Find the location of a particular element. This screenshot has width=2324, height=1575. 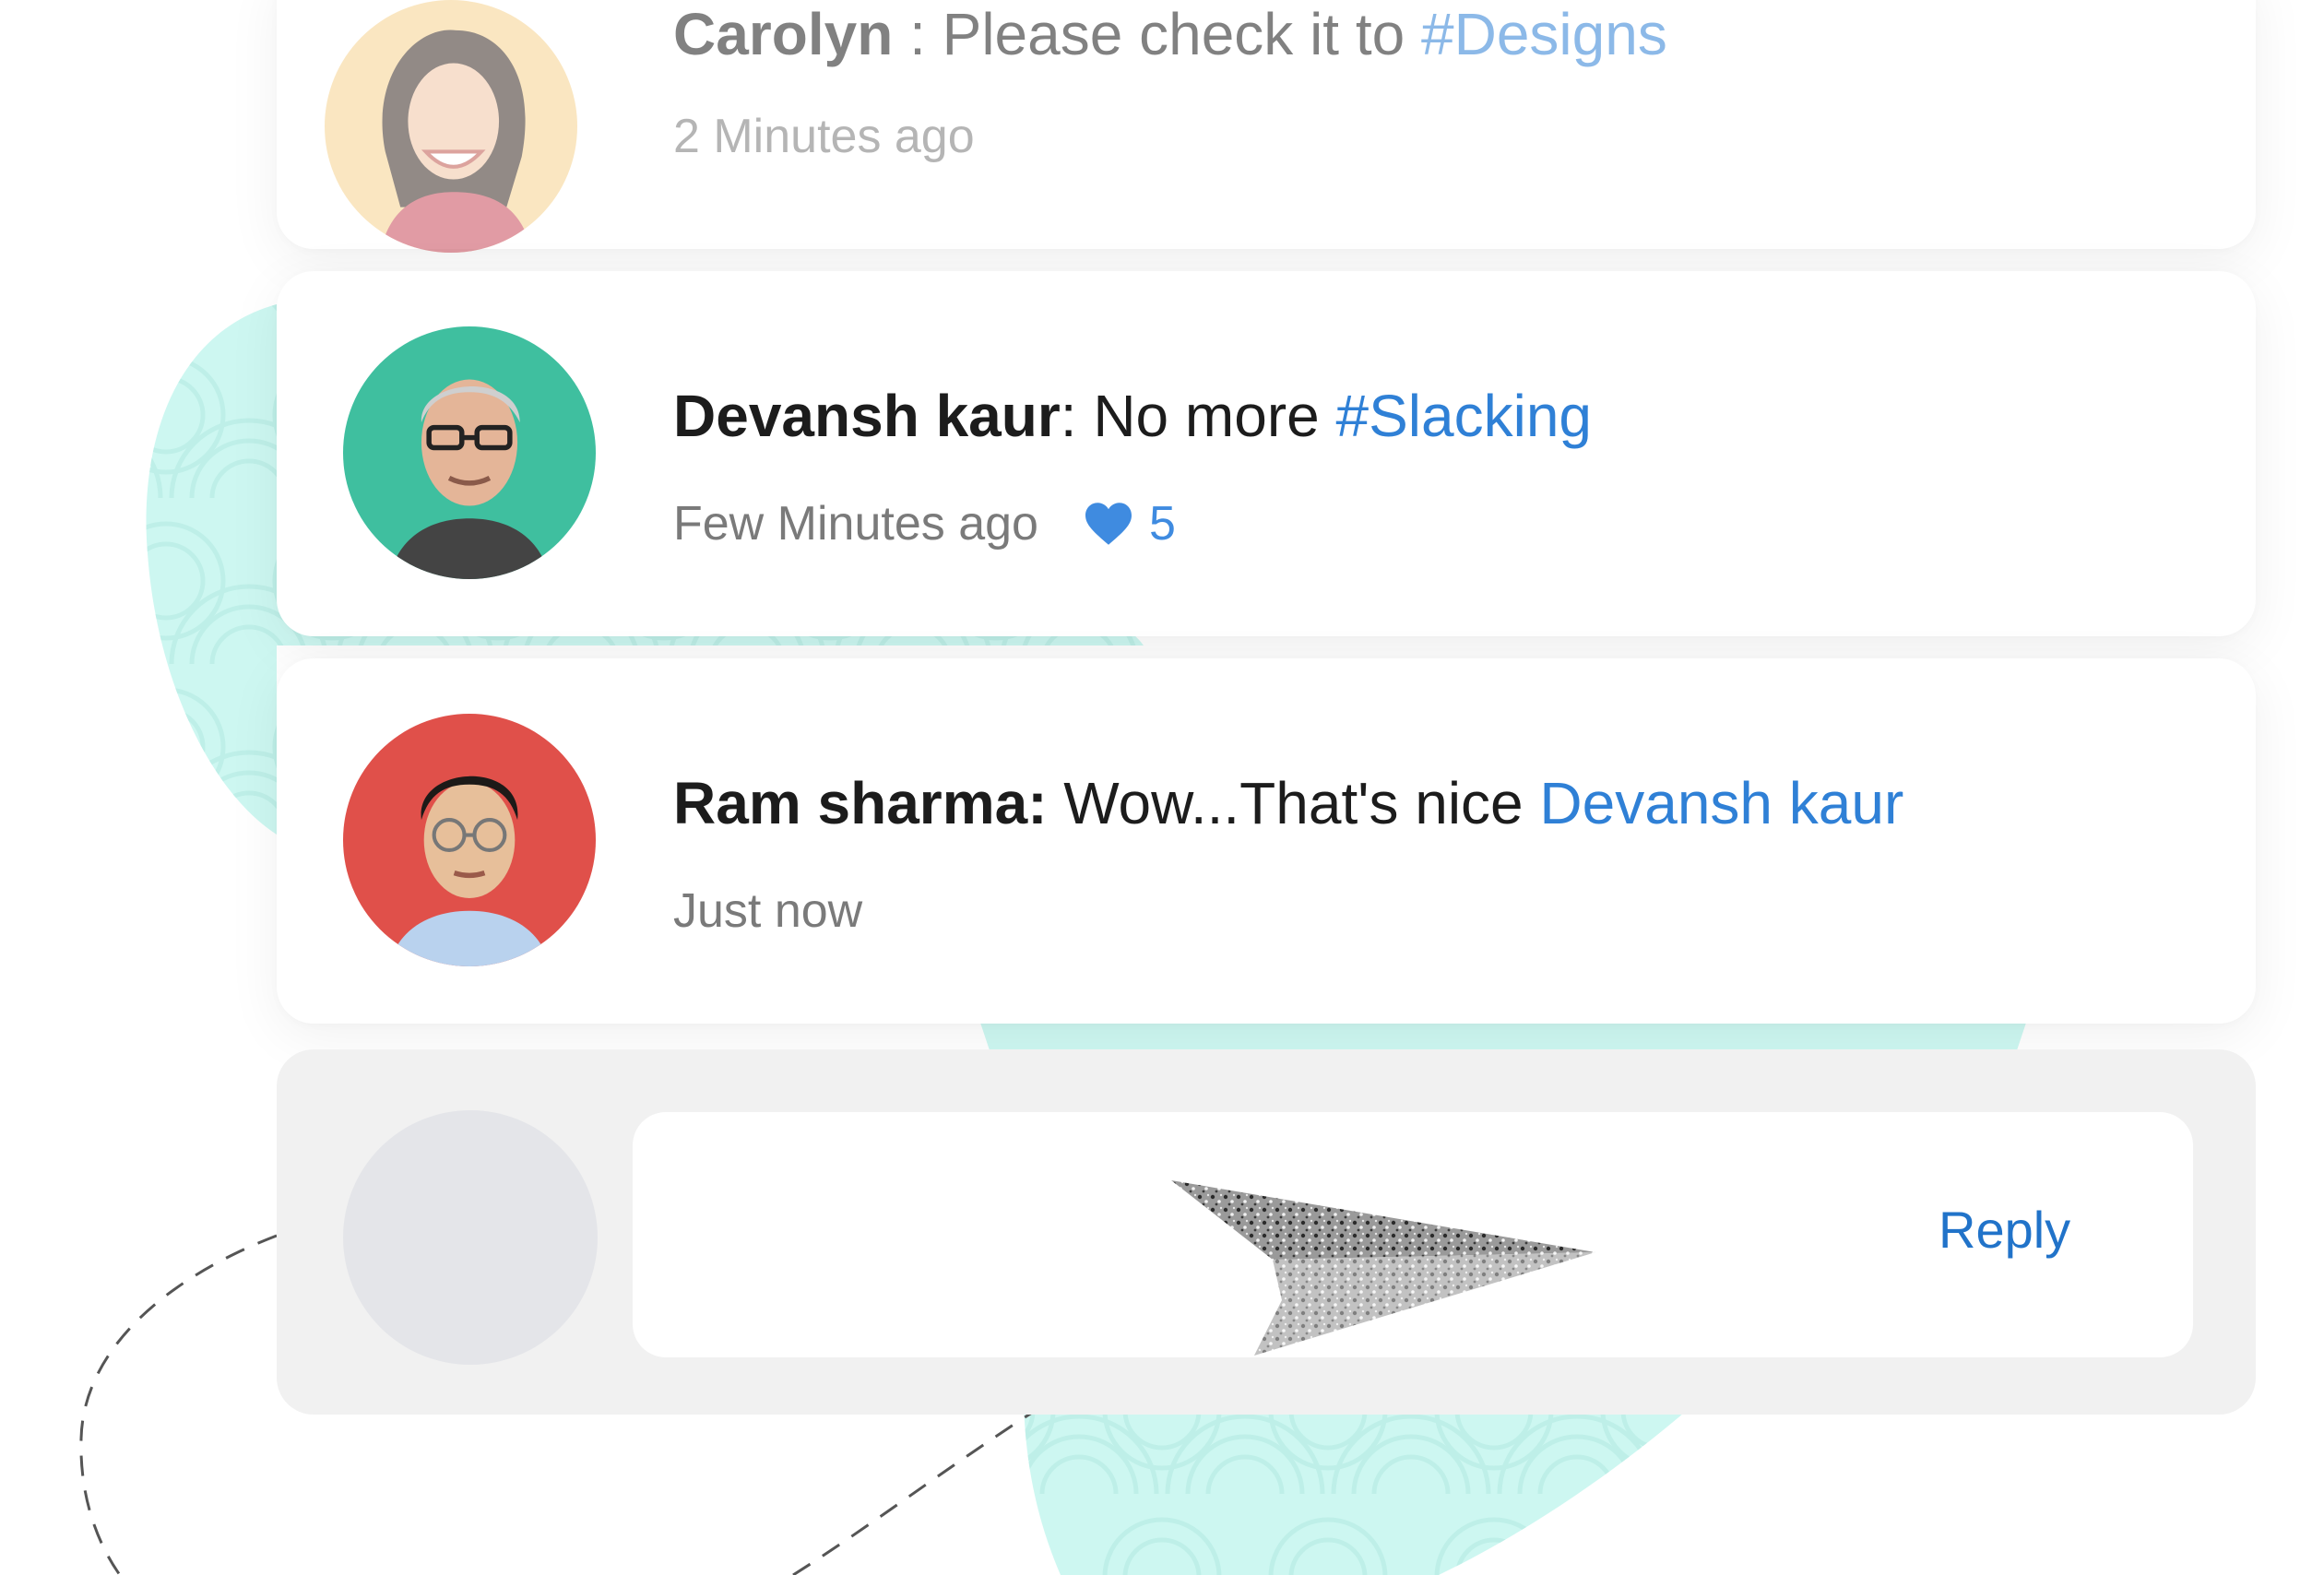

comment-meta: Few Minutes ago 5 is located at coordinates (924, 523).